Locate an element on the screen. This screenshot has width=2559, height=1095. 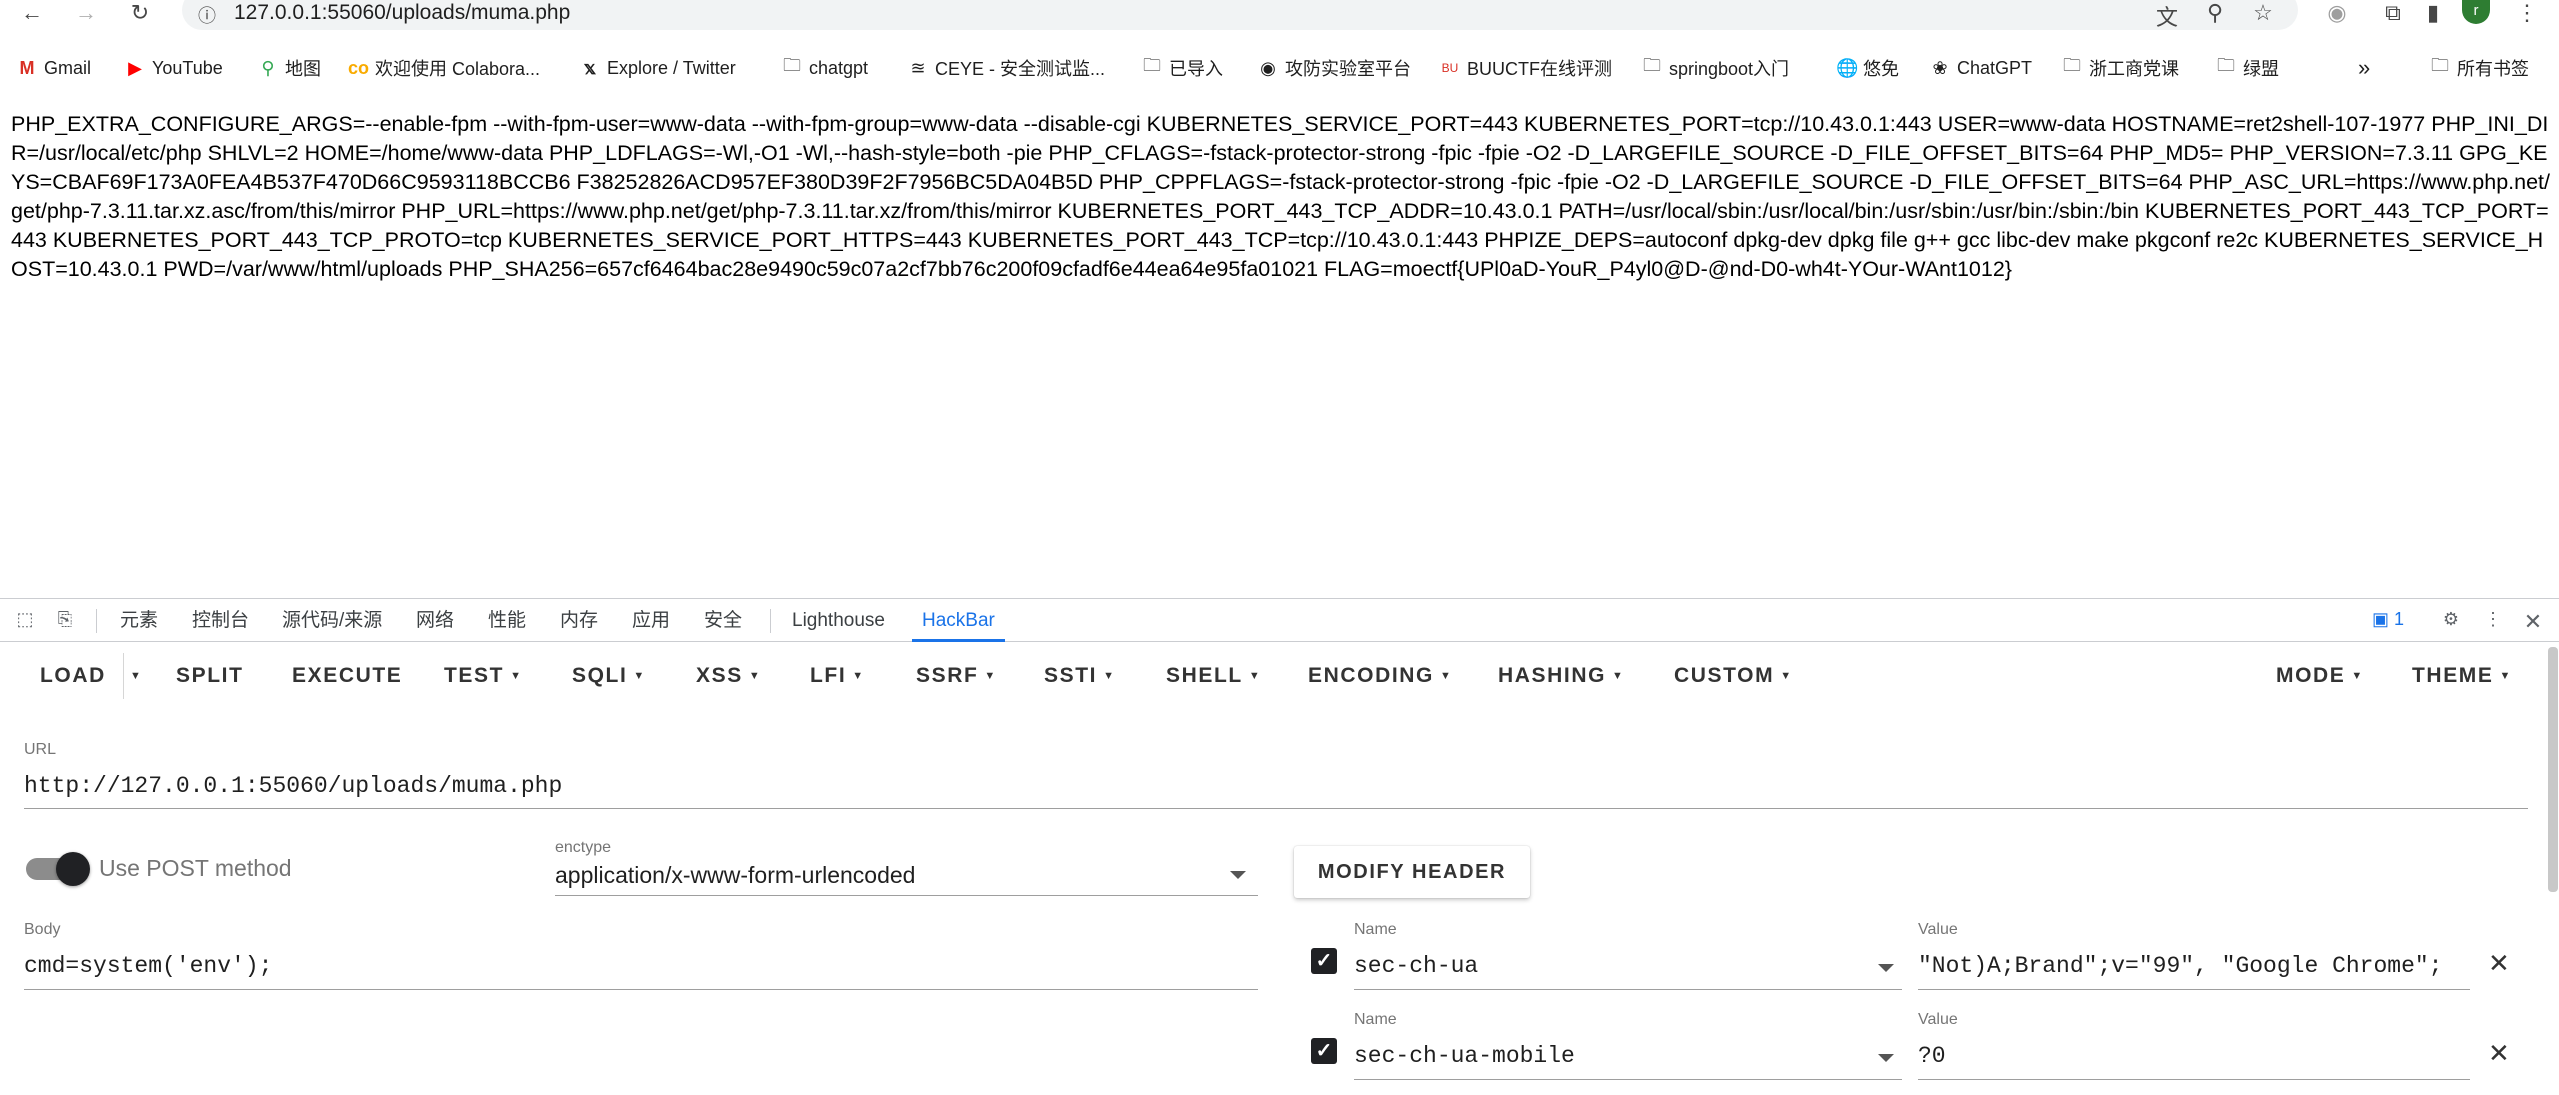
bookmark-folder-nsfocus: 🗀 绿盟 is located at coordinates (2247, 68).